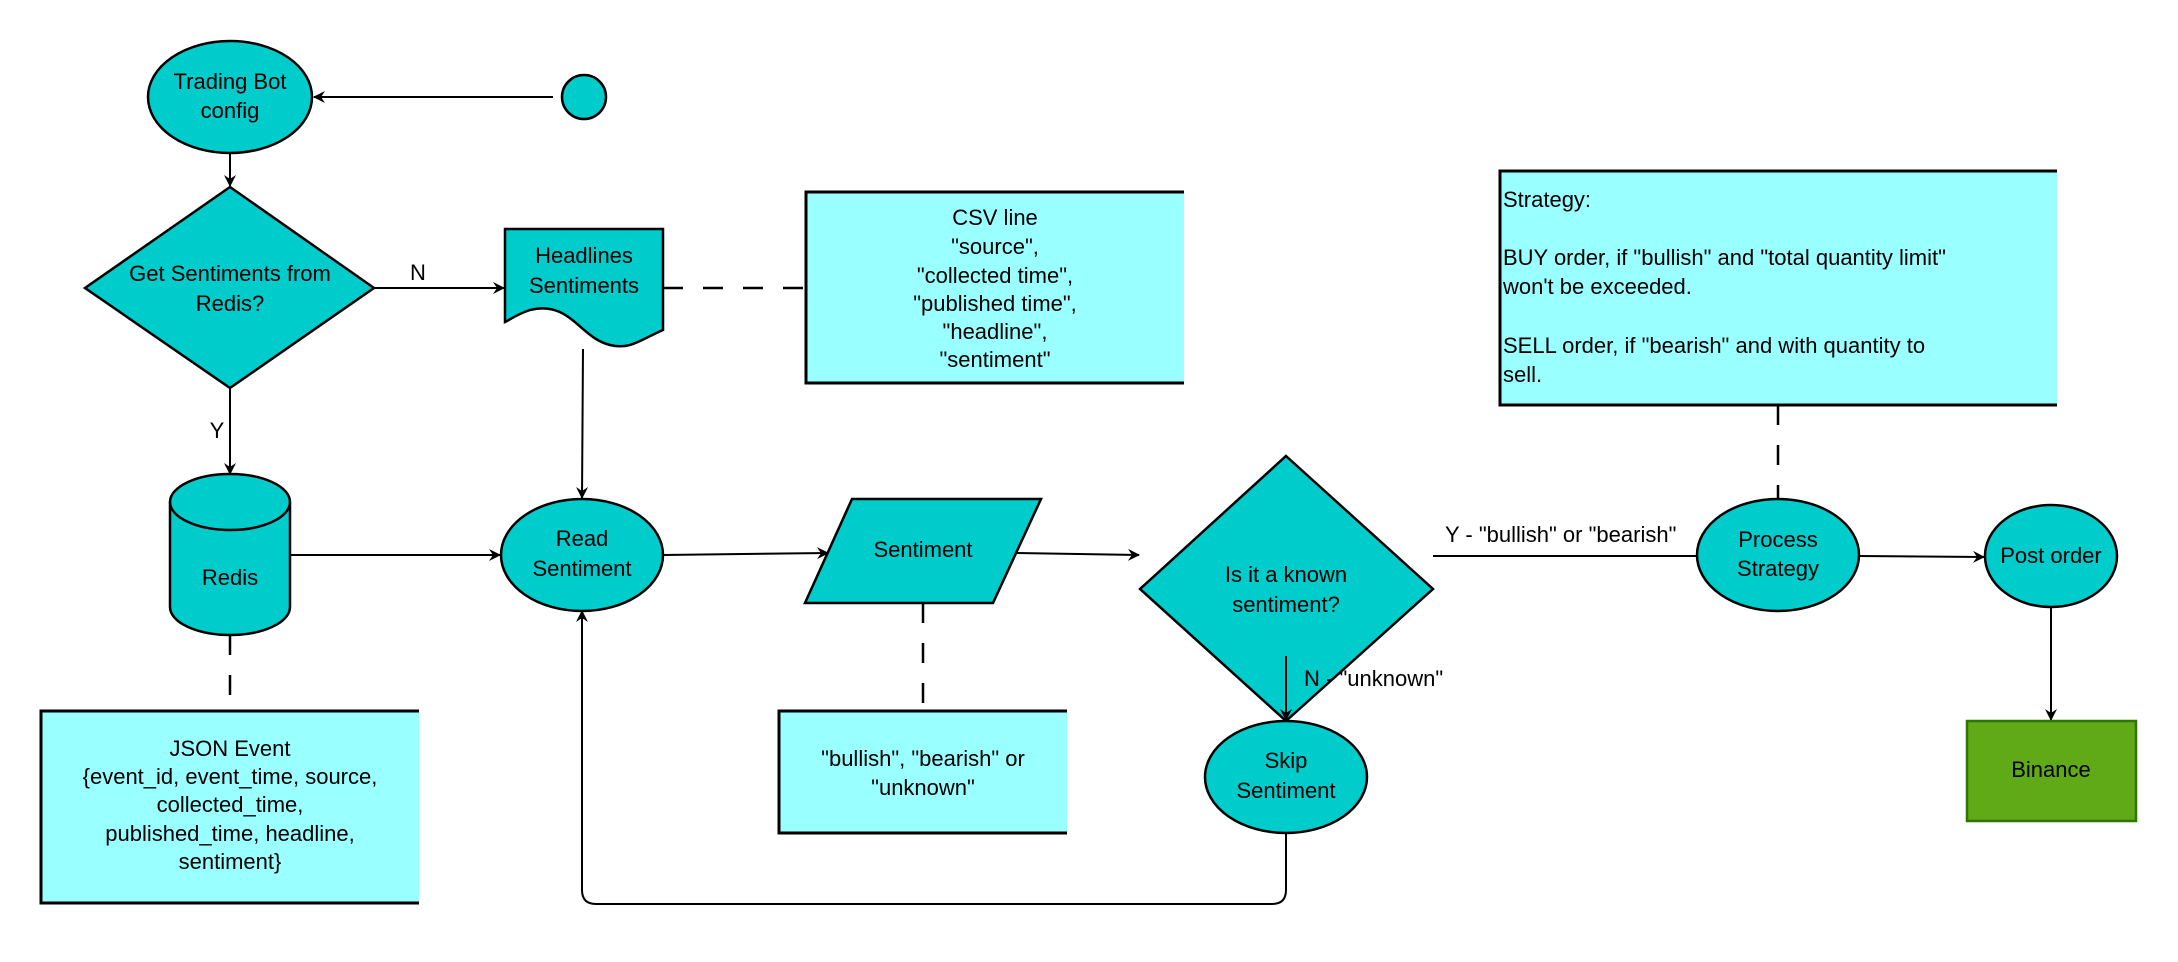 Image resolution: width=2178 pixels, height=962 pixels. I want to click on note-line: "unknown", so click(923, 787).